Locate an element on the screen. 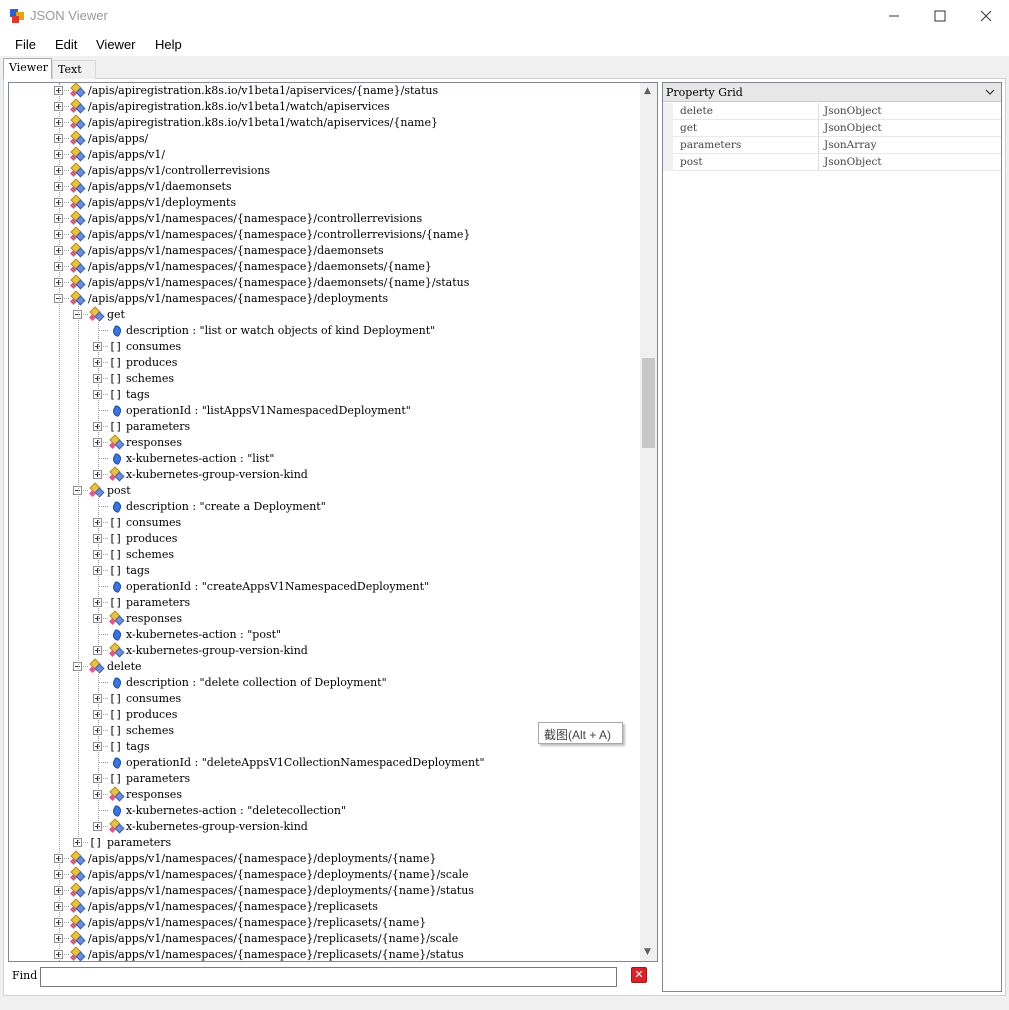  tree-node: /apis/apps/v1/controllerrevisions is located at coordinates (324, 170).